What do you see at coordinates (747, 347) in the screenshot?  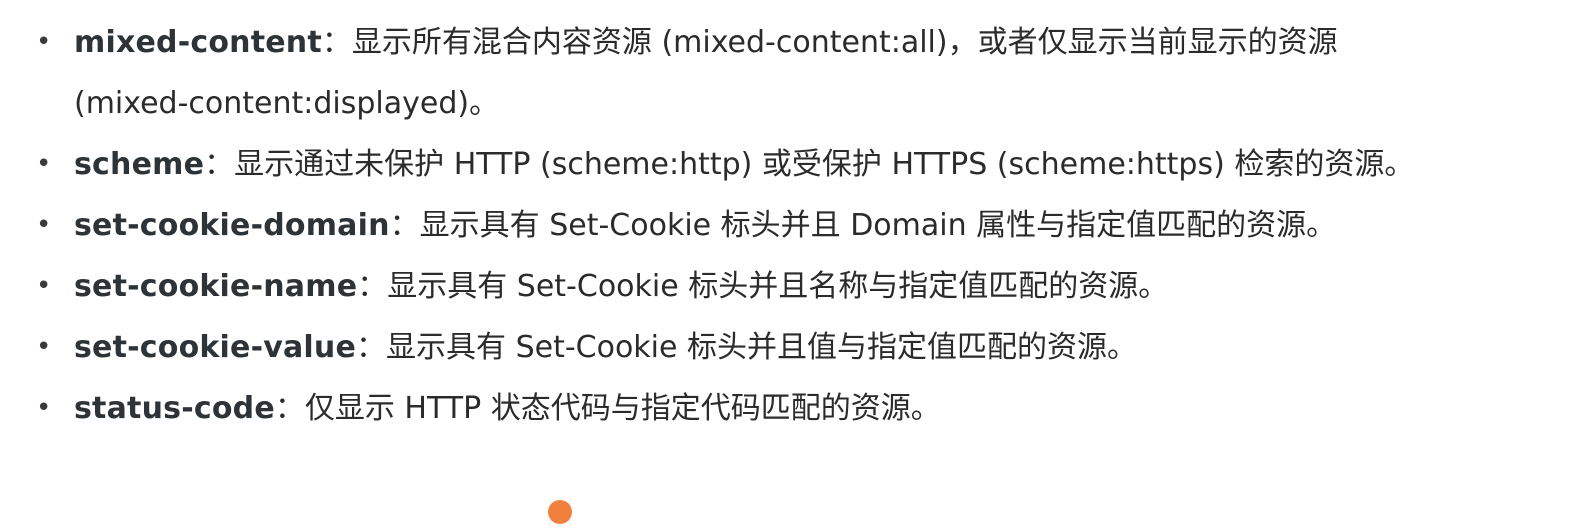 I see `property-description: ：显示具有 Set-Cookie 标头并且值与指定值匹配的资源。` at bounding box center [747, 347].